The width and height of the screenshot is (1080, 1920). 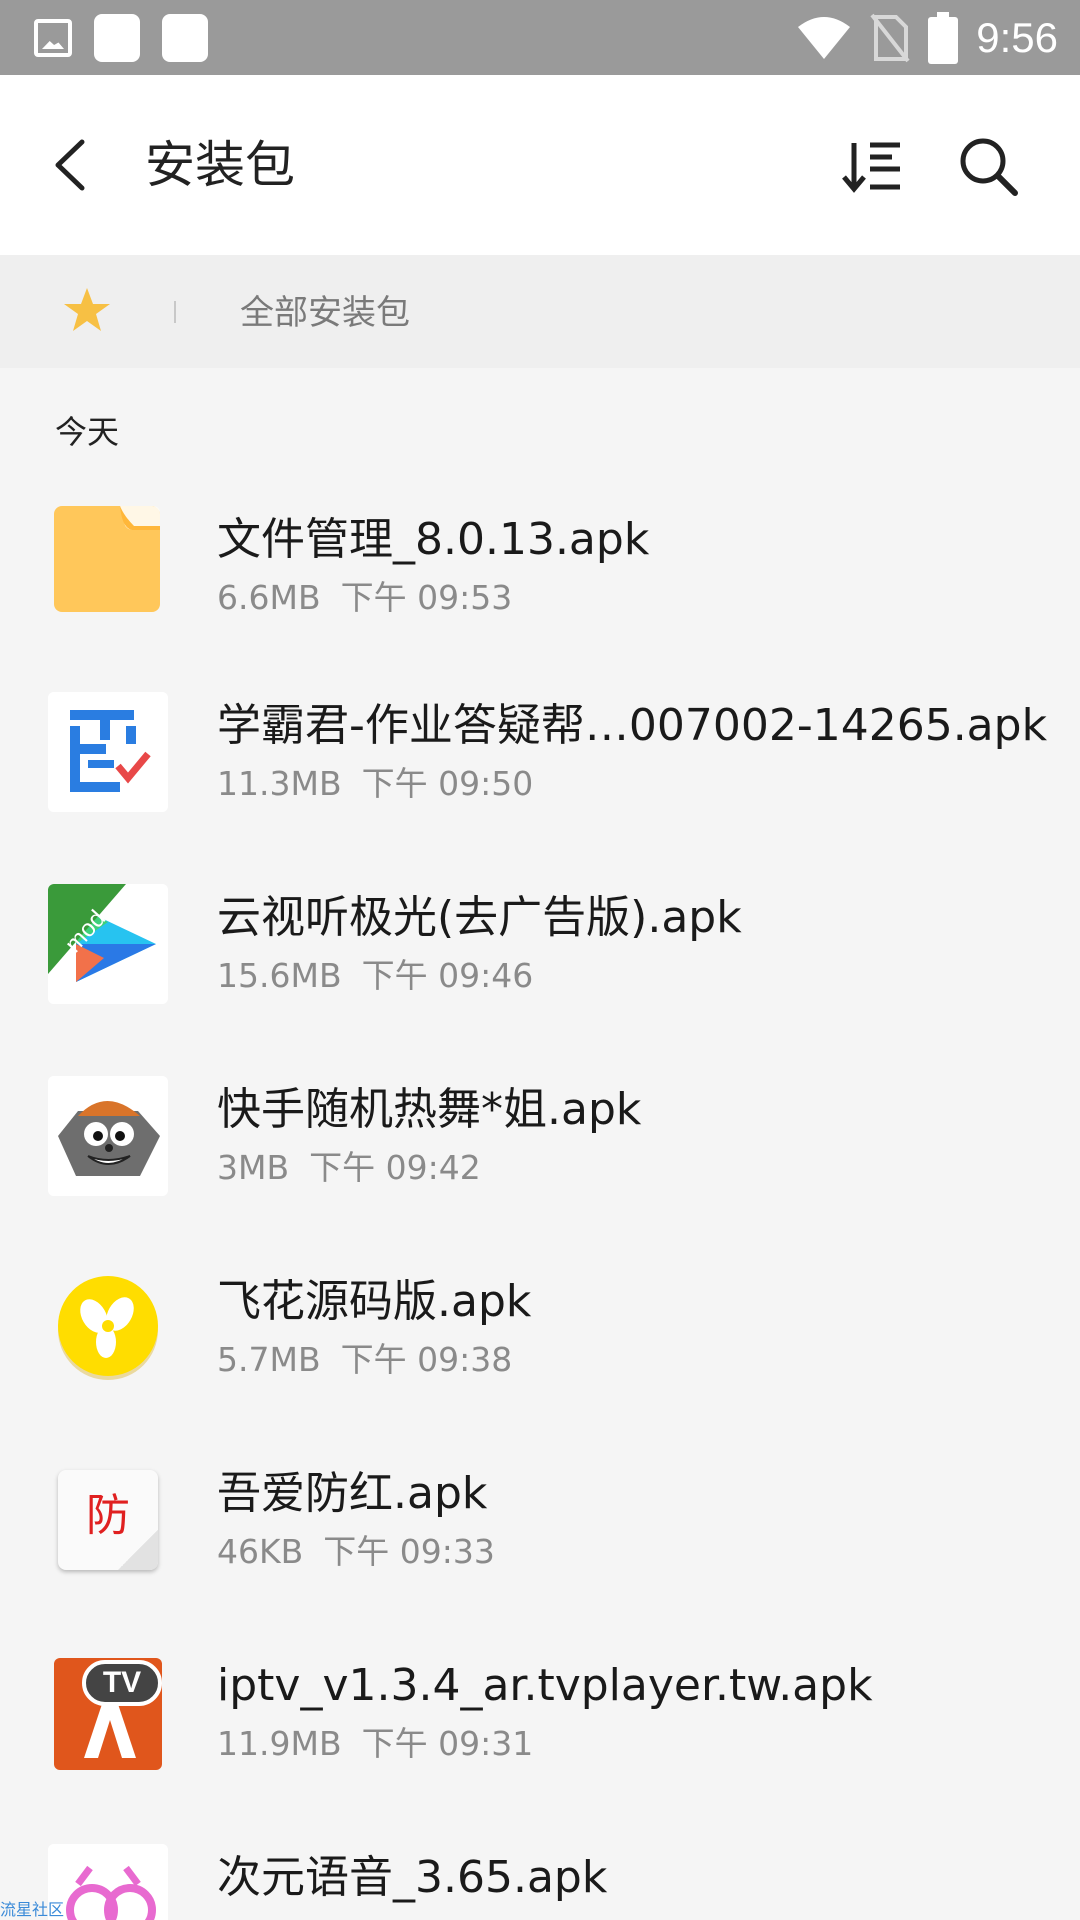 I want to click on list-item: 次元语音_3.65.apk, so click(x=540, y=1882).